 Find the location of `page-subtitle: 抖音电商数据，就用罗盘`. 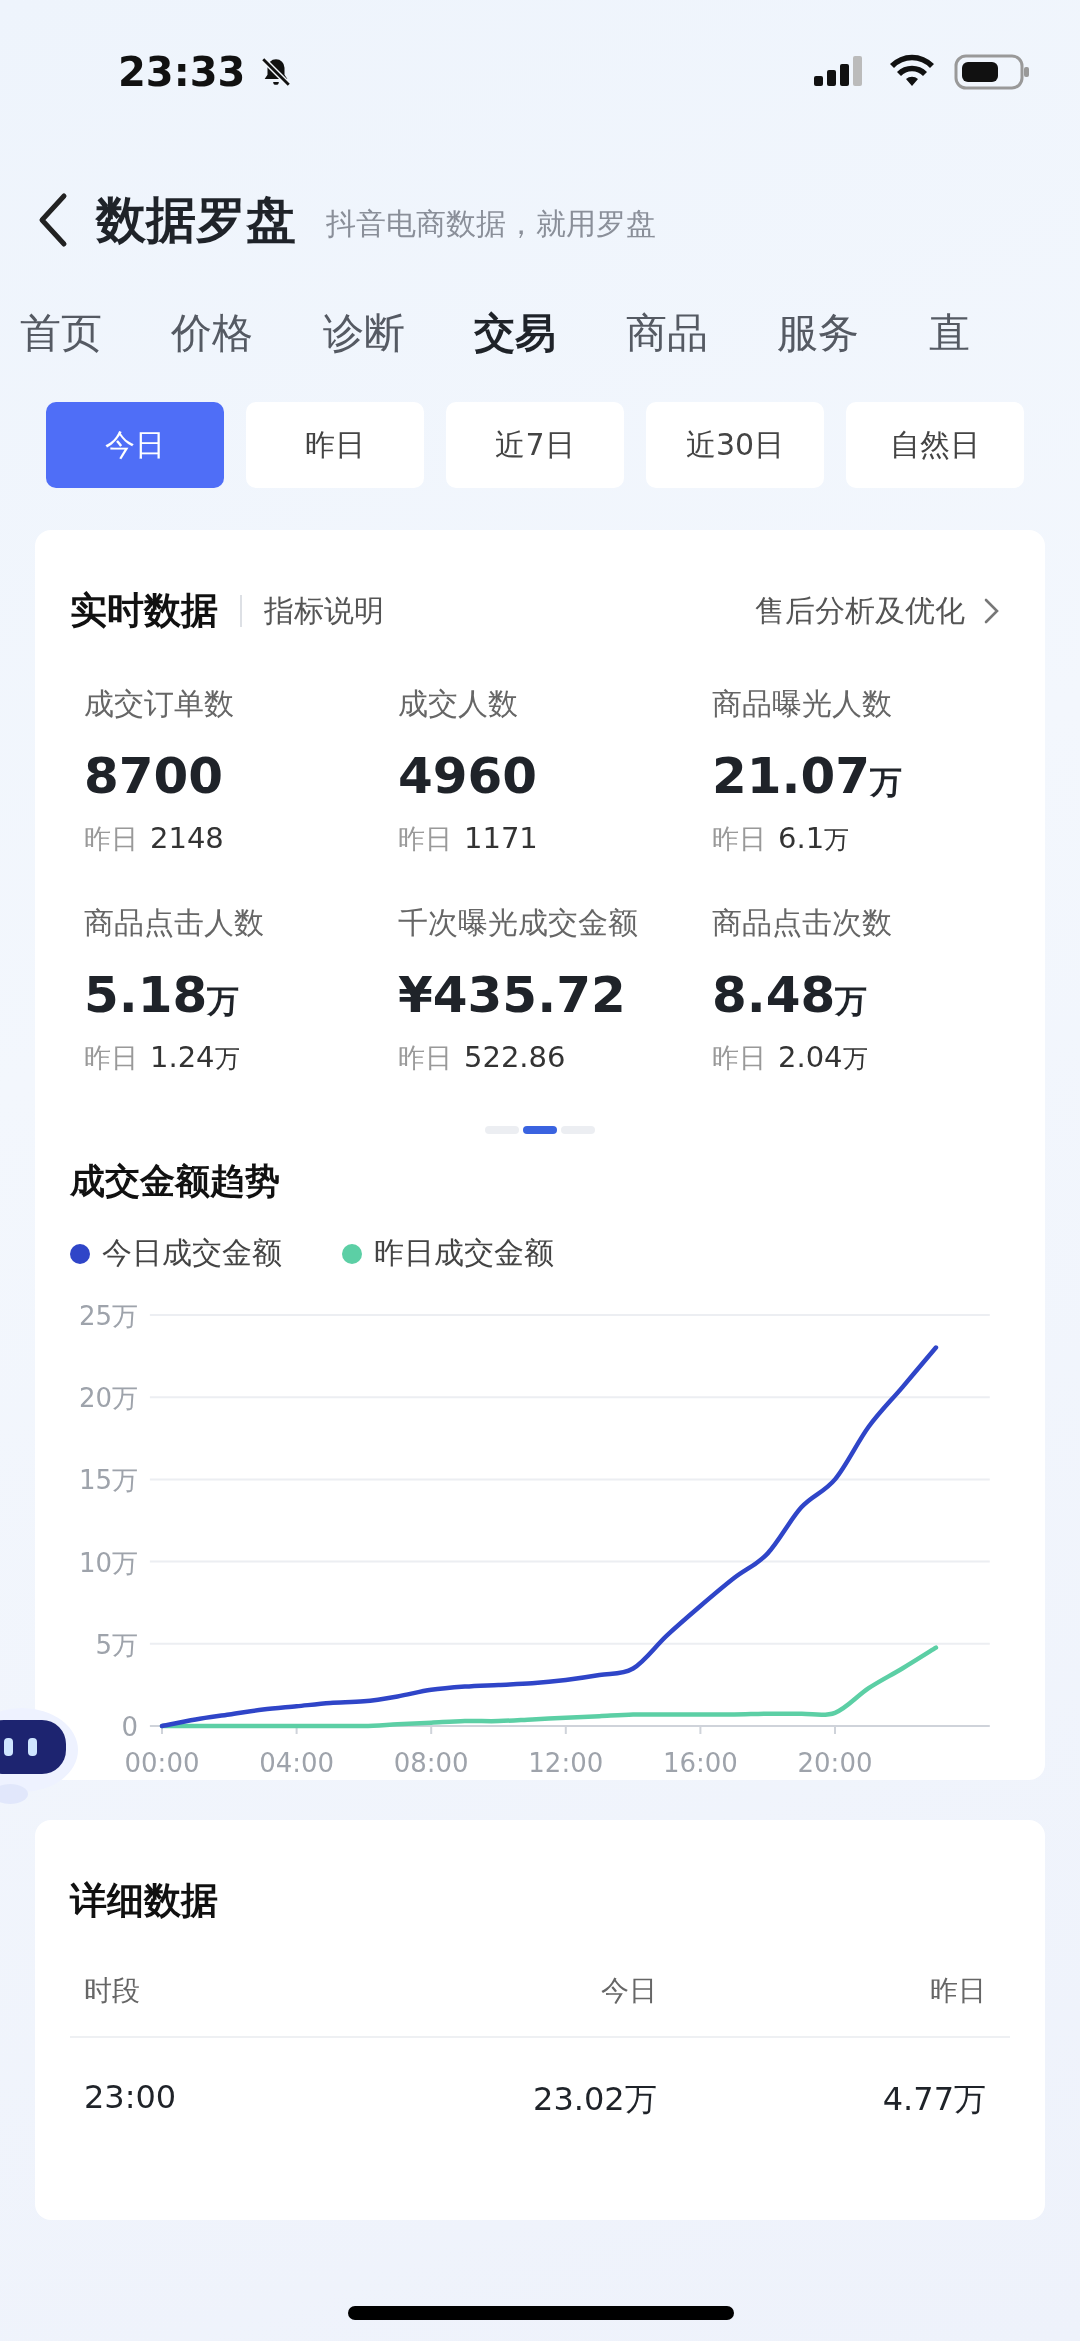

page-subtitle: 抖音电商数据，就用罗盘 is located at coordinates (491, 223).